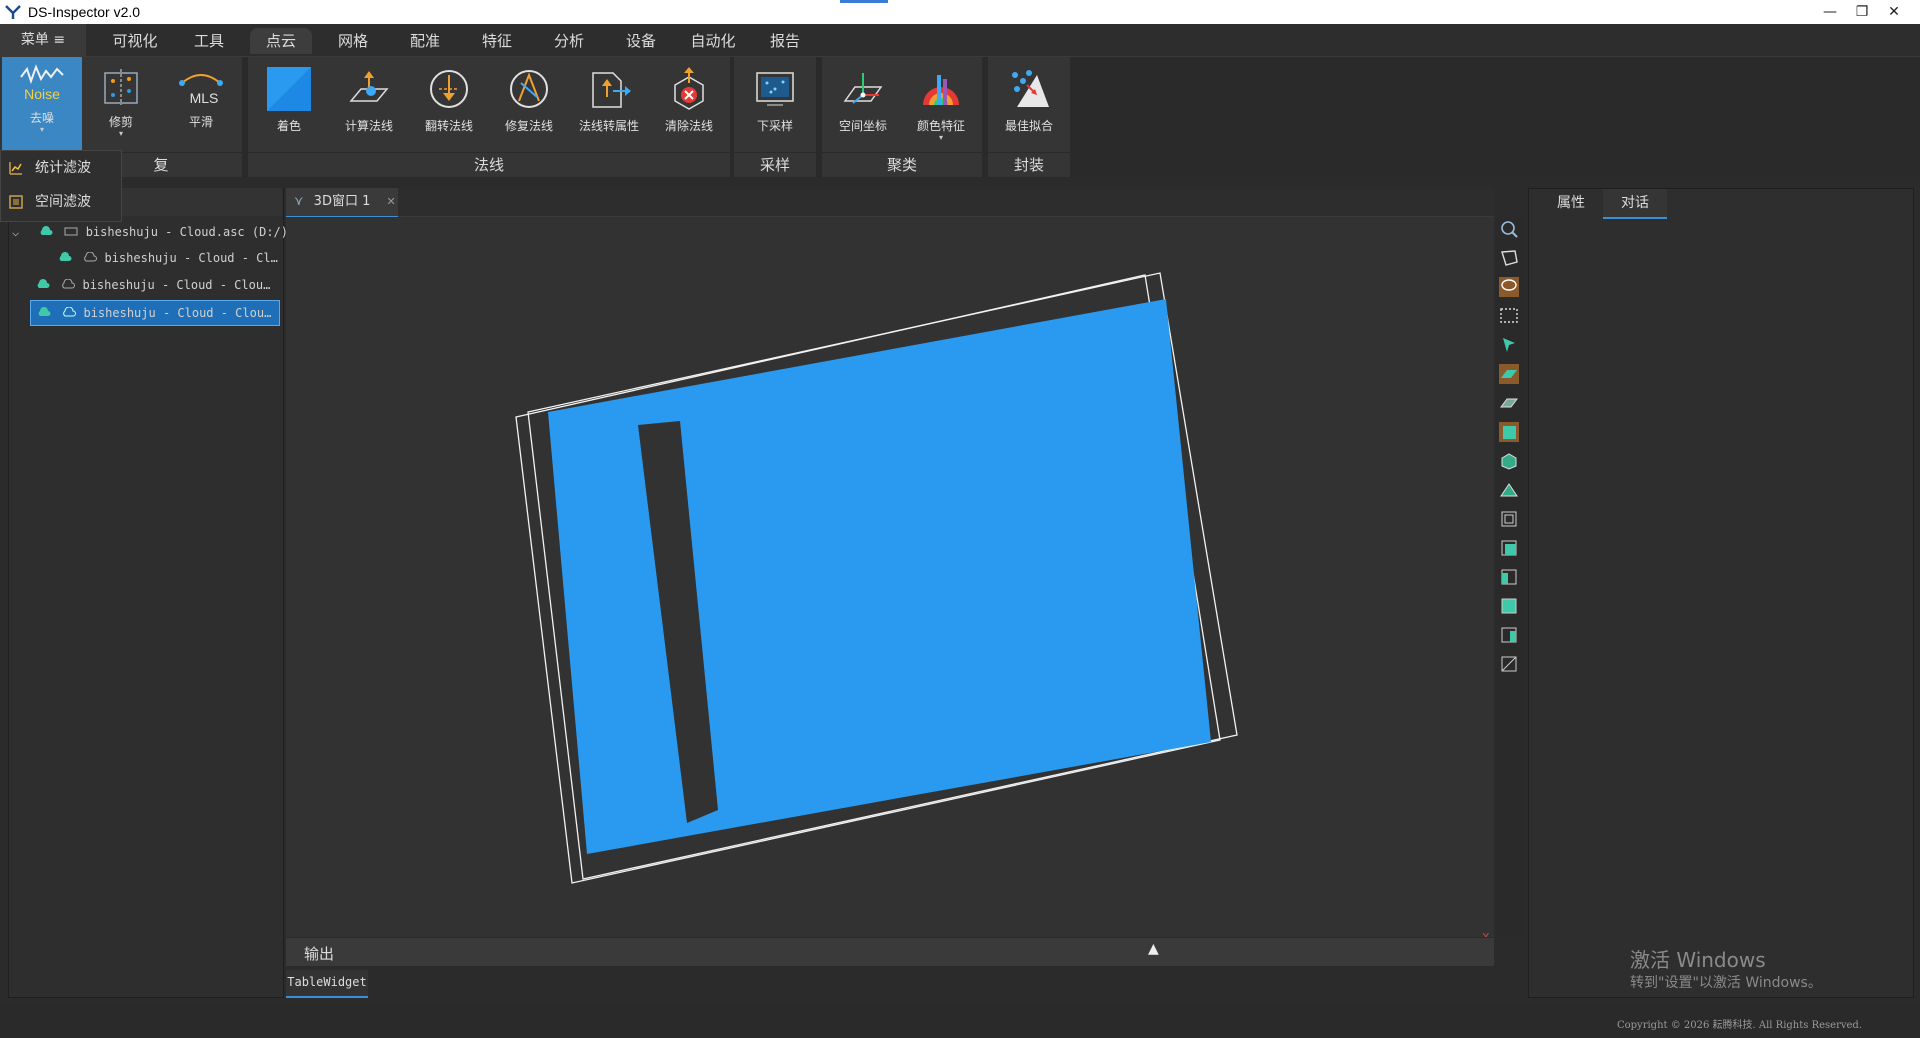 The image size is (1920, 1038). I want to click on repair-normals-button: 修复法线, so click(529, 107).